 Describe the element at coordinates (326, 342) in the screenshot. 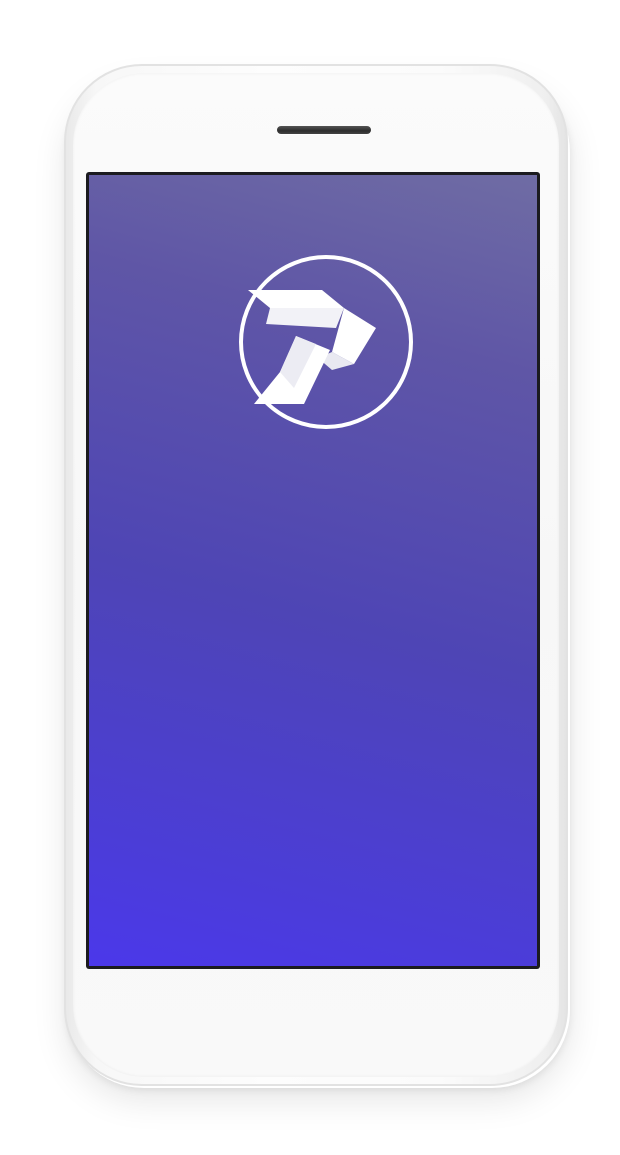

I see `p-monogram-logo-icon` at that location.